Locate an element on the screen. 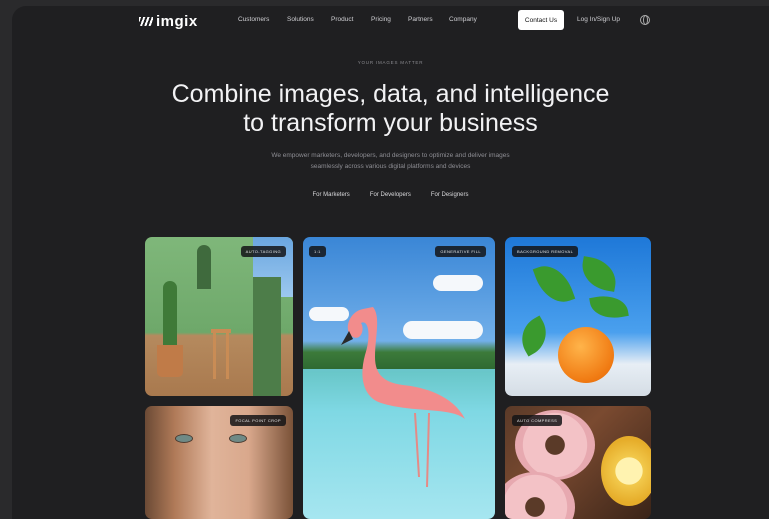 The width and height of the screenshot is (769, 519). nav-link-product: Product is located at coordinates (351, 19).